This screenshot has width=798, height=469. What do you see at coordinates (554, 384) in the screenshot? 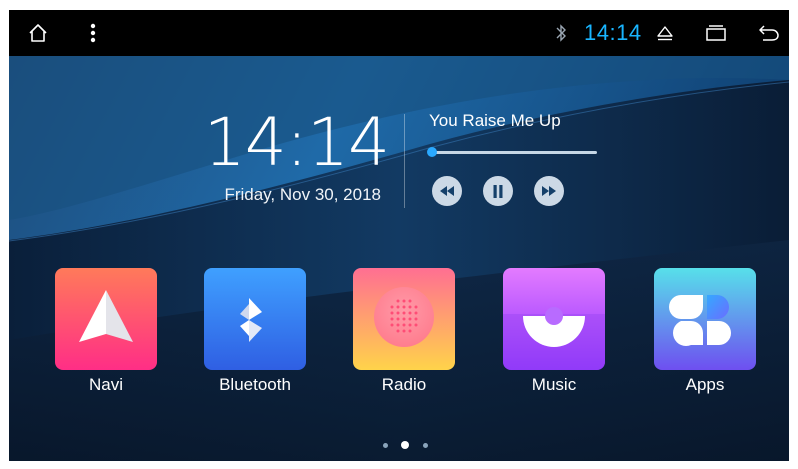
I see `app-label: Music` at bounding box center [554, 384].